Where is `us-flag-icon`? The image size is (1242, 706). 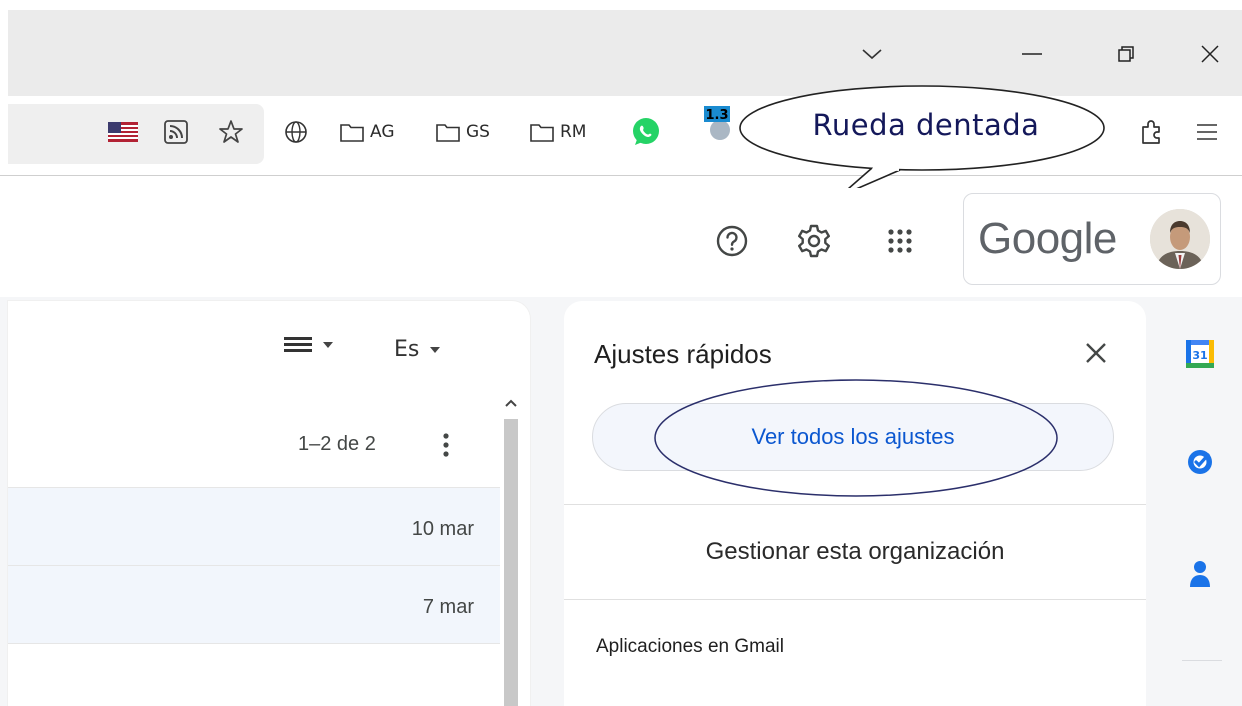
us-flag-icon is located at coordinates (123, 132).